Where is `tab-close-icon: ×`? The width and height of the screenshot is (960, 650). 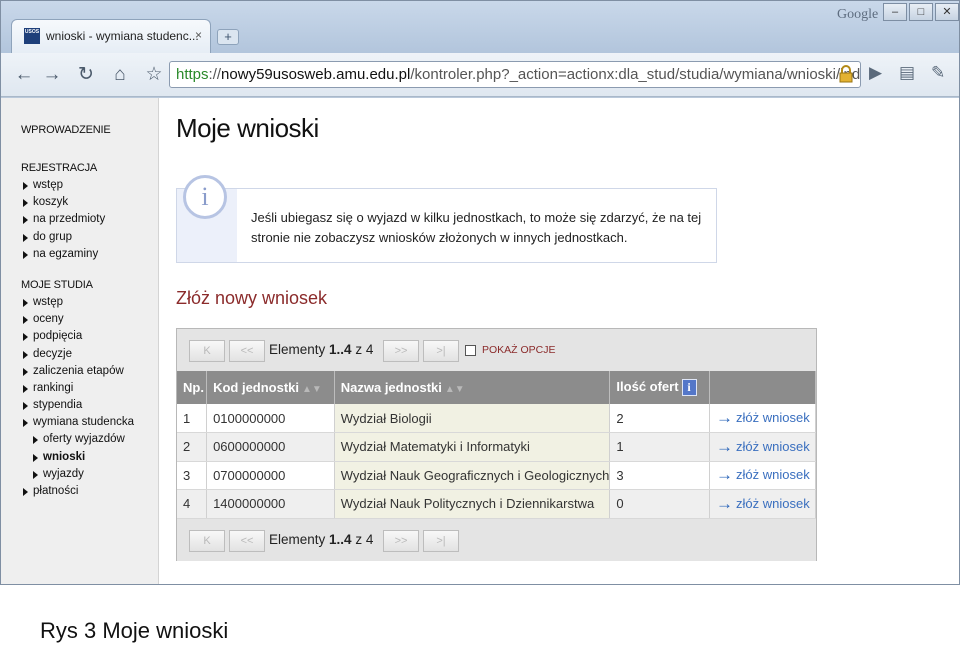
tab-close-icon: × is located at coordinates (198, 35).